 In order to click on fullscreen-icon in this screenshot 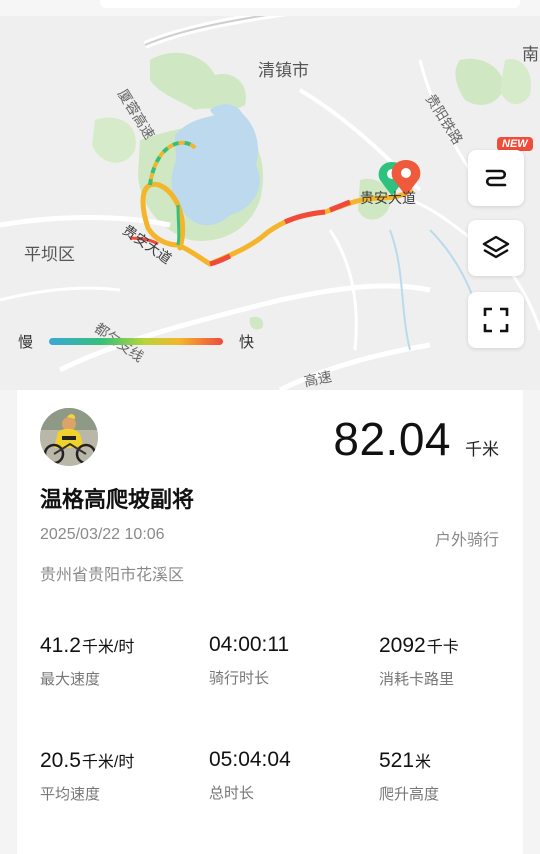, I will do `click(496, 320)`.